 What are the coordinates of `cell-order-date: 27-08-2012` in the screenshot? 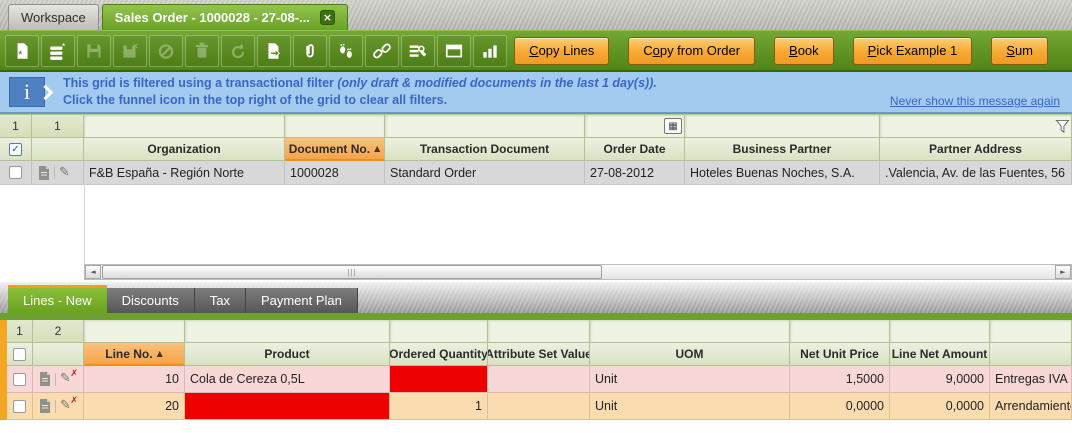 It's located at (635, 173).